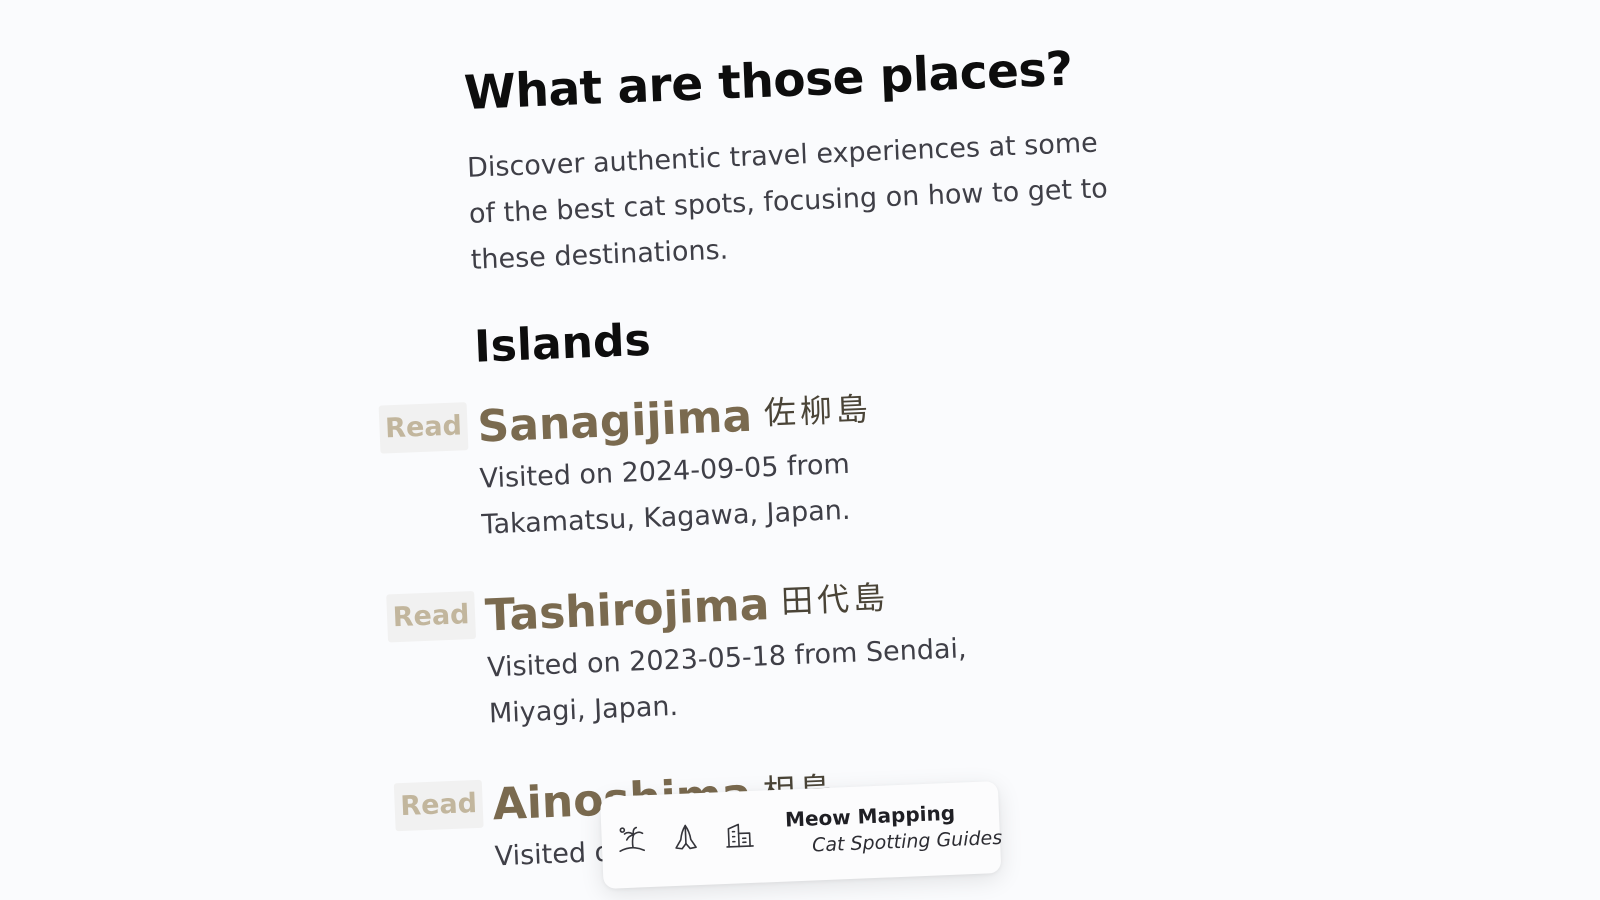  What do you see at coordinates (835, 599) in the screenshot?
I see `entry-jp-name: 田代島` at bounding box center [835, 599].